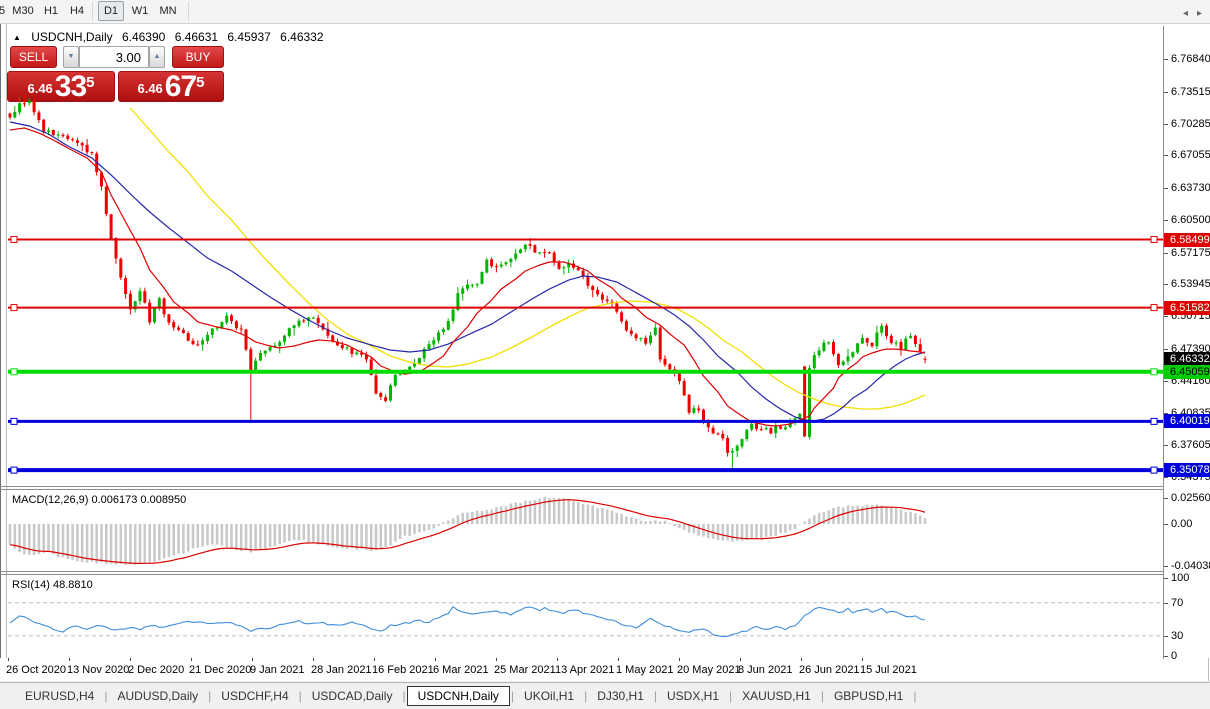 This screenshot has height=709, width=1210. What do you see at coordinates (1187, 359) in the screenshot?
I see `price-level-tag: 6.46332` at bounding box center [1187, 359].